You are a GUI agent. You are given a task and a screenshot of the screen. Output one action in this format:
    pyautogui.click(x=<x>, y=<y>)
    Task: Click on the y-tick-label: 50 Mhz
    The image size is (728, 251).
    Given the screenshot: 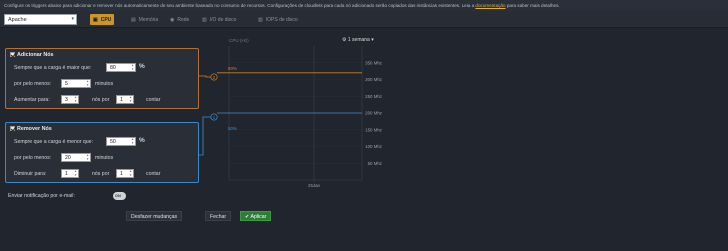 What is the action you would take?
    pyautogui.click(x=375, y=163)
    